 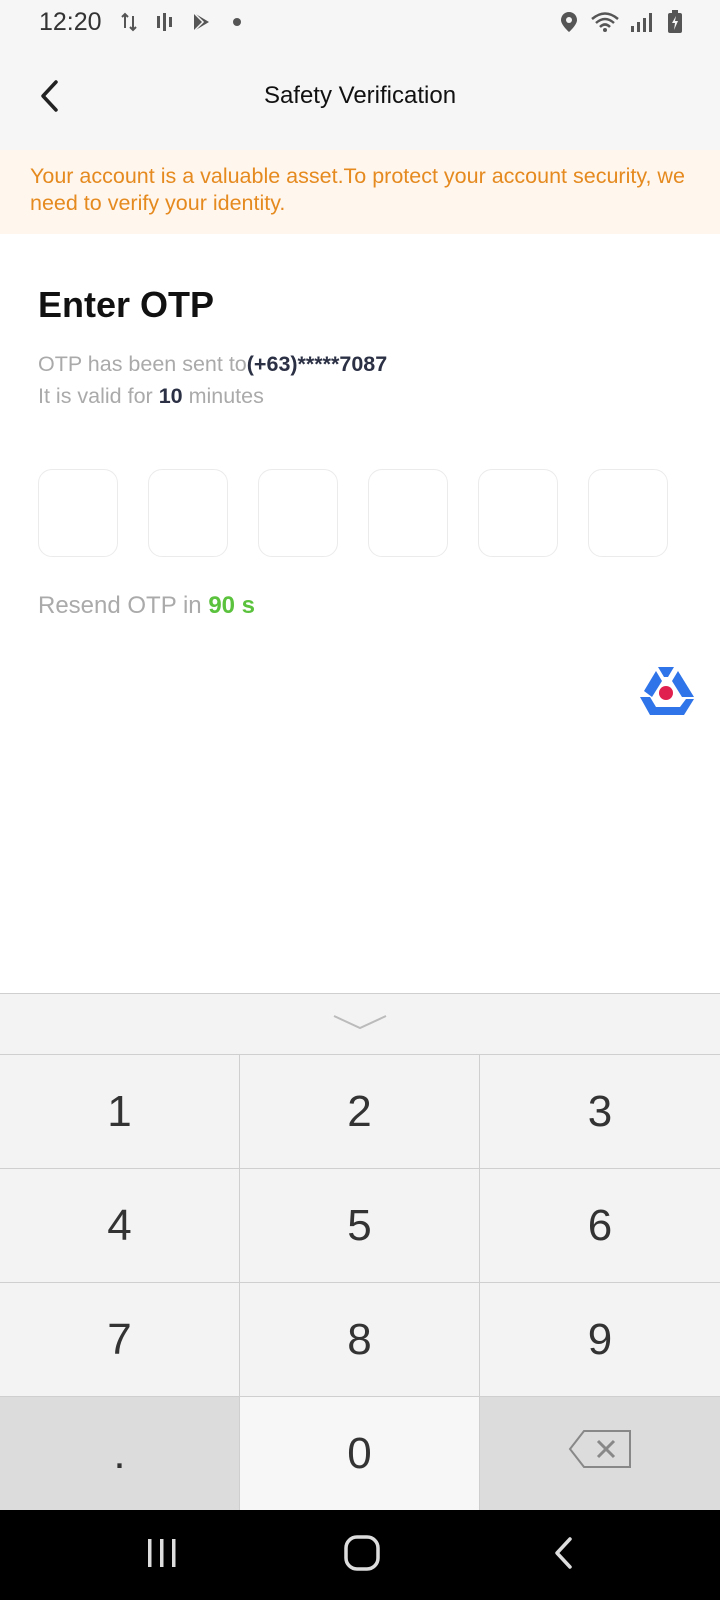 I want to click on system-nav-bar, so click(x=360, y=1555).